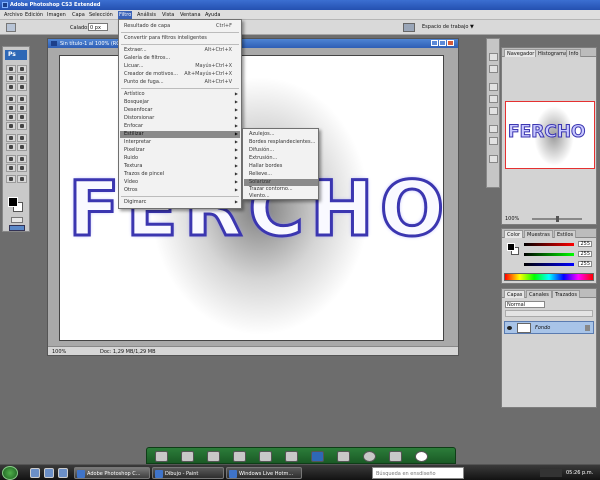  Describe the element at coordinates (409, 27) in the screenshot. I see `bridge-icon` at that location.